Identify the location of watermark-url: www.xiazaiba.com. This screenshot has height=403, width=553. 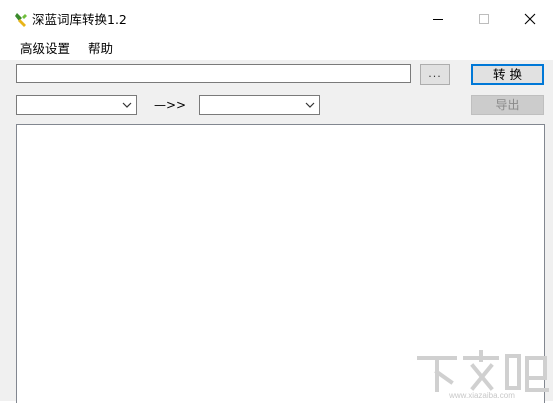
(481, 395).